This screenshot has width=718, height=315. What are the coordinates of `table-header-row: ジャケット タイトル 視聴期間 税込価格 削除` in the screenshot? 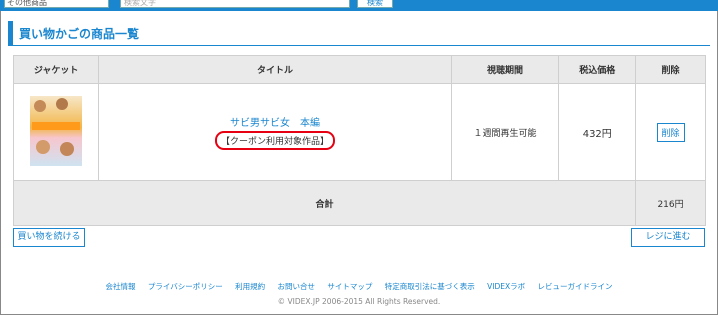 It's located at (359, 69).